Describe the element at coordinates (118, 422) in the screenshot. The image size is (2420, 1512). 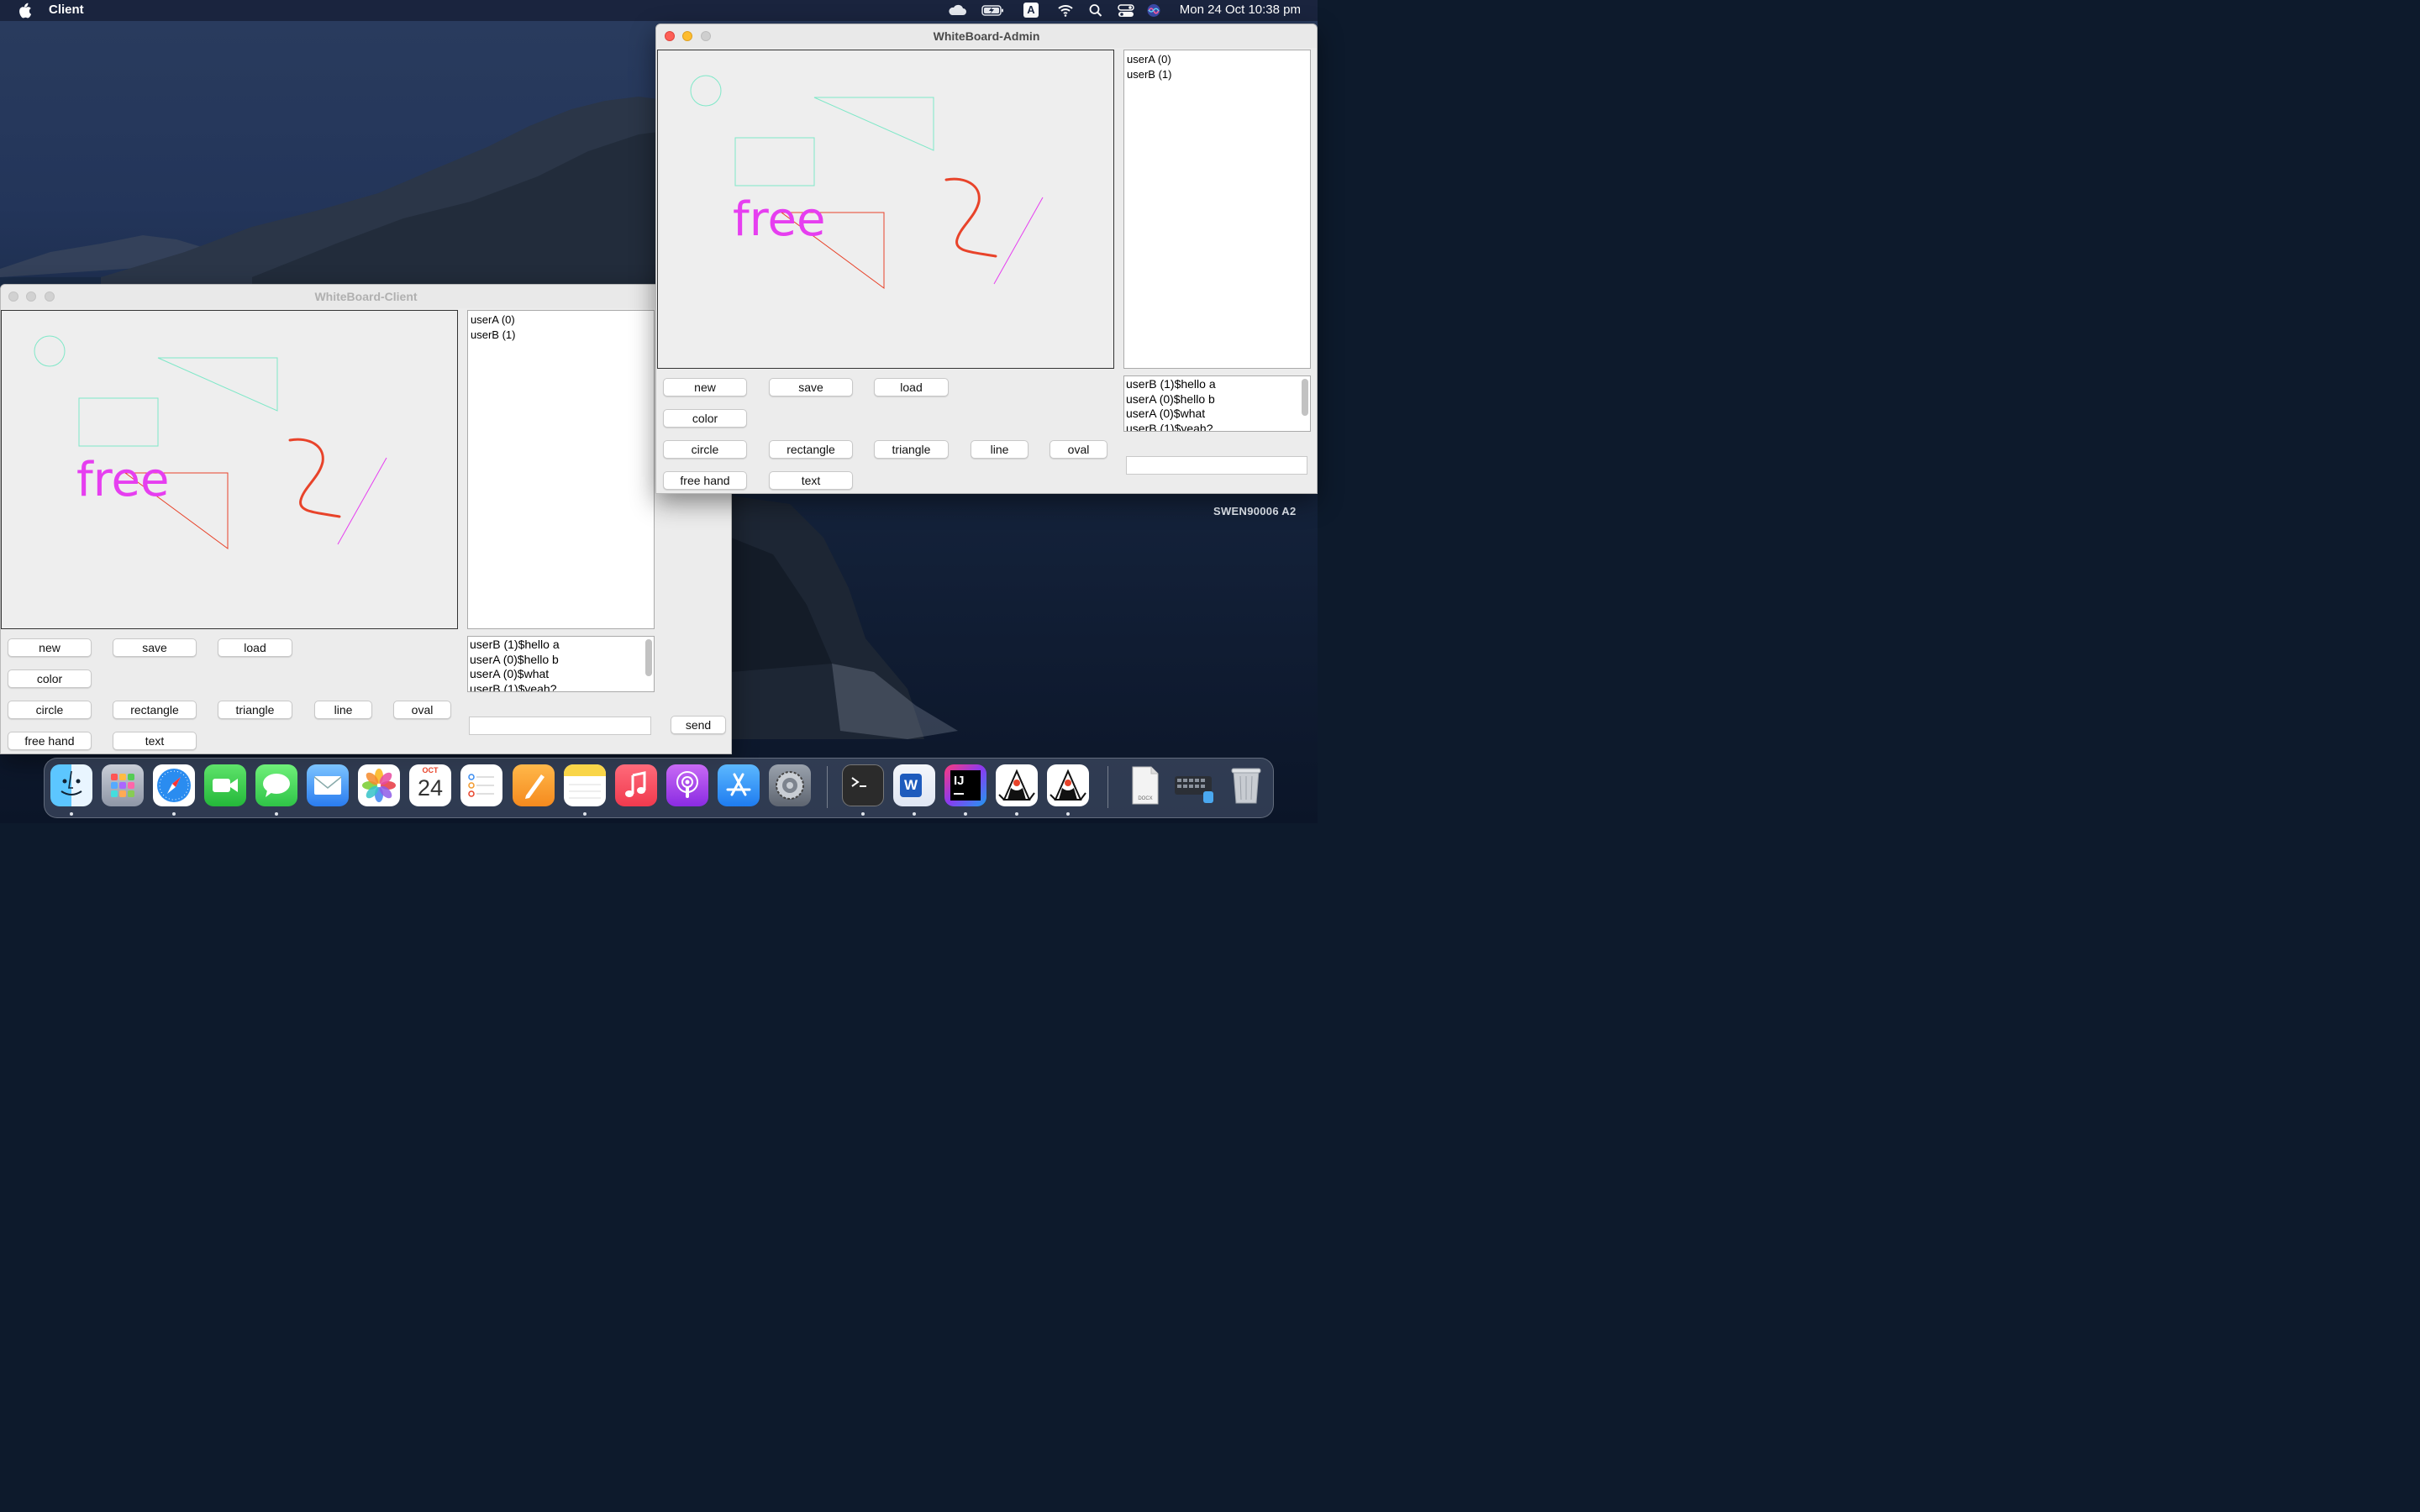
I see `rectangle-shape` at that location.